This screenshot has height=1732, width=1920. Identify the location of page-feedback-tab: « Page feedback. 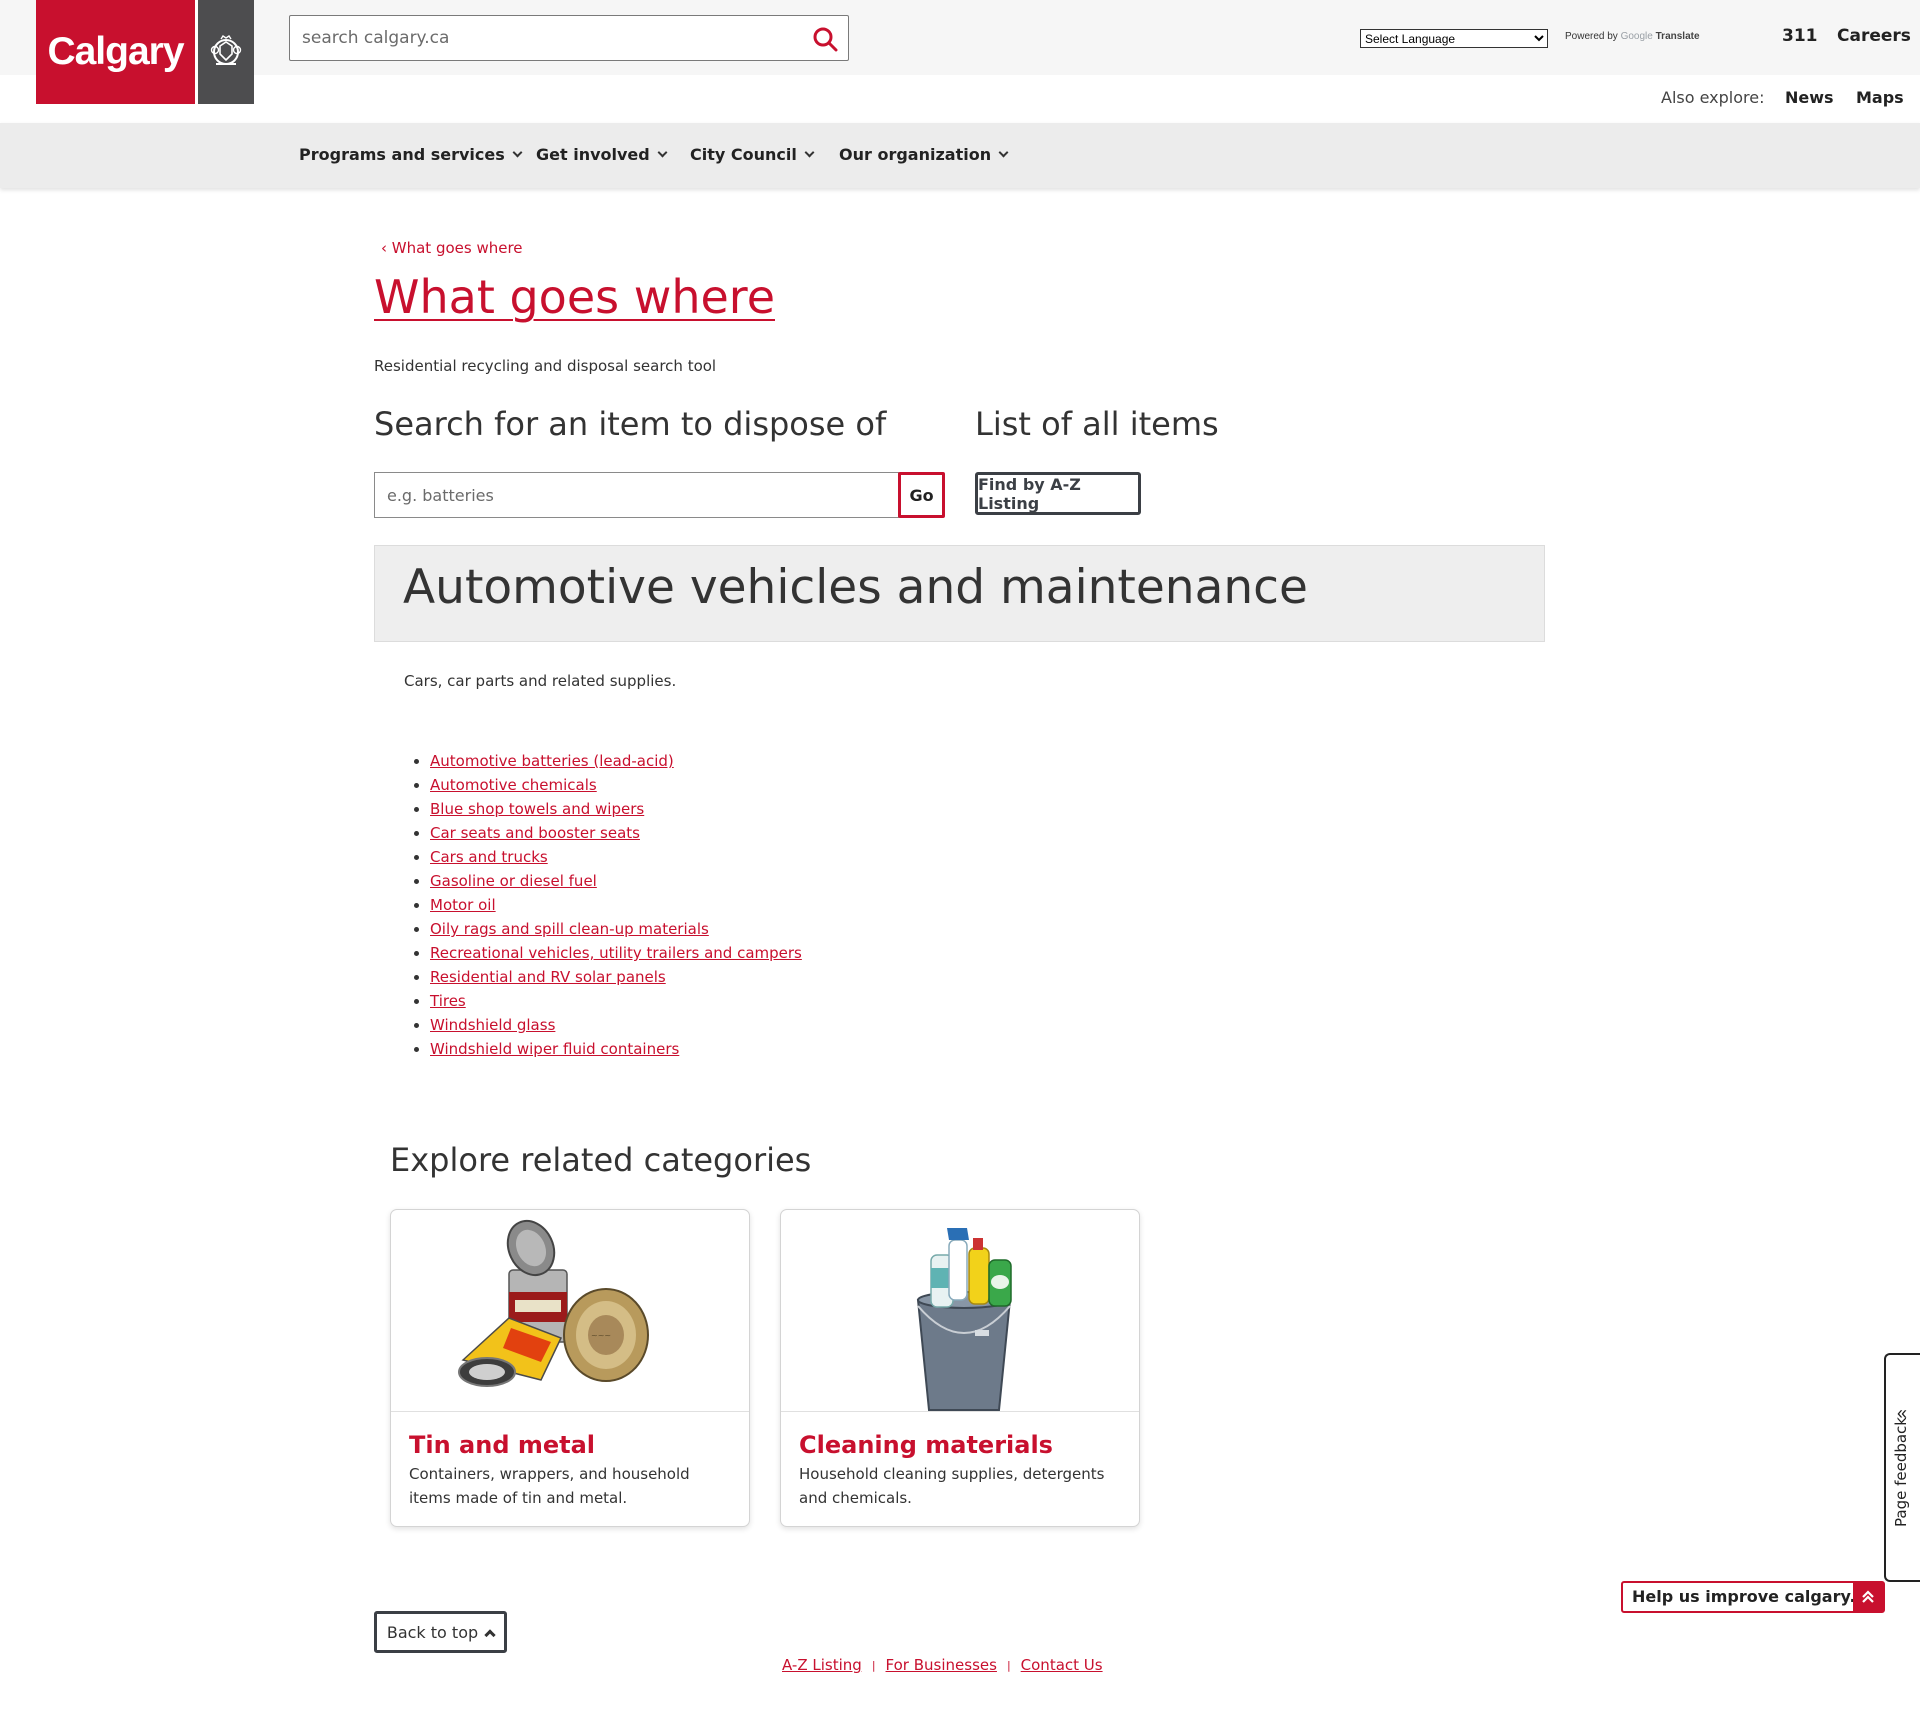
(1902, 1467).